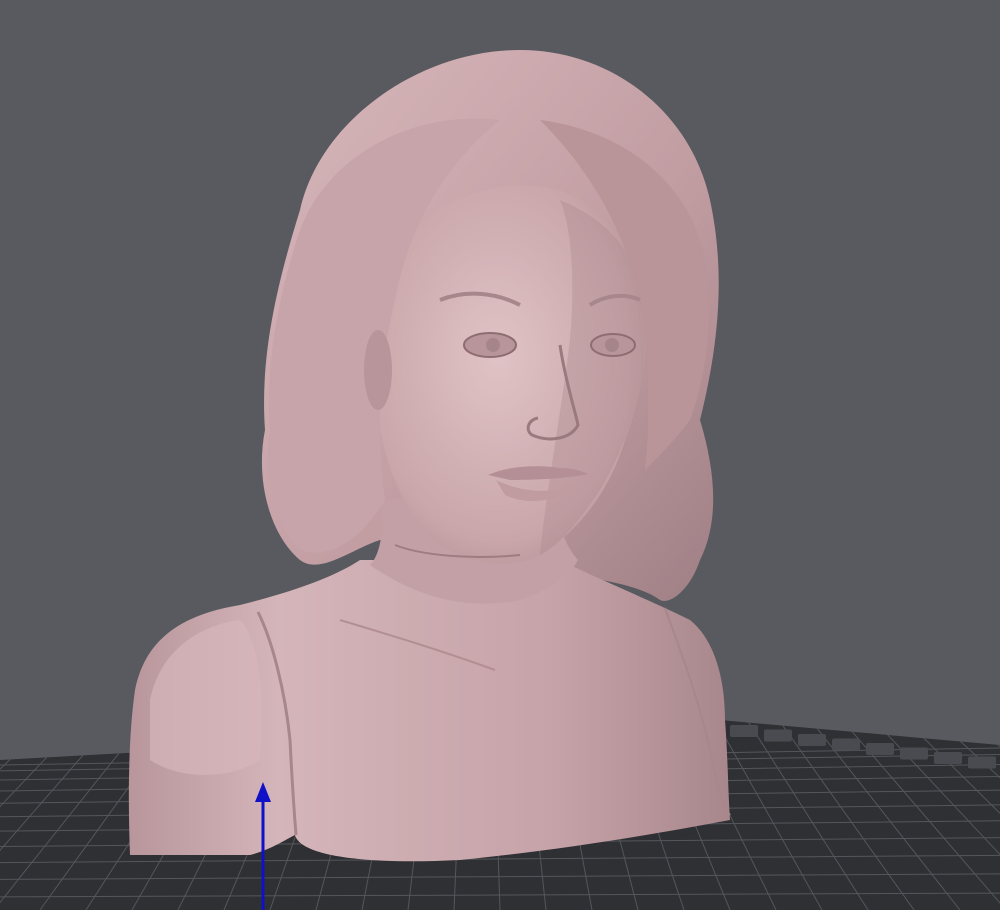  What do you see at coordinates (493, 345) in the screenshot?
I see `model-iris-left` at bounding box center [493, 345].